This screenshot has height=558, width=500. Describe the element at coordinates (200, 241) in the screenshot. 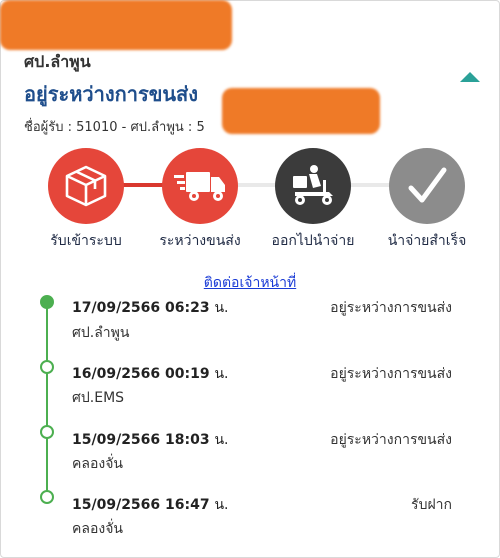

I see `step-in-transit-label: ระหว่างขนส่ง` at that location.